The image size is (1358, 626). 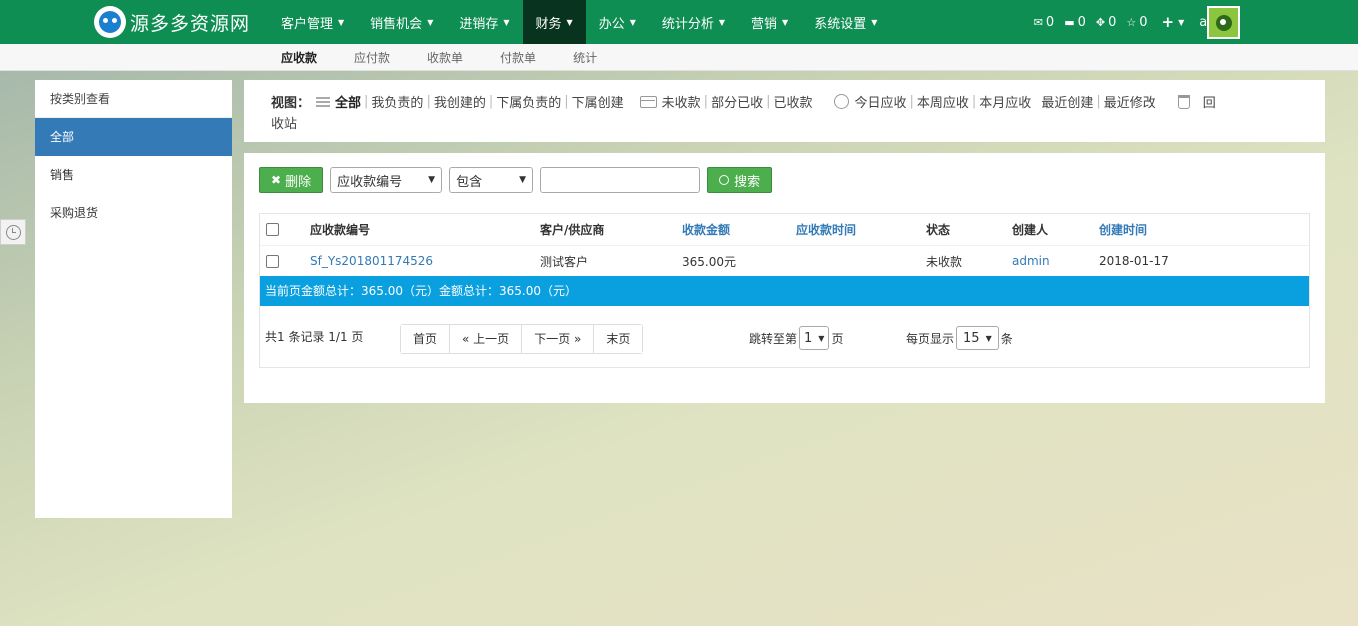 What do you see at coordinates (821, 338) in the screenshot?
I see `chevron-down-icon: ▼` at bounding box center [821, 338].